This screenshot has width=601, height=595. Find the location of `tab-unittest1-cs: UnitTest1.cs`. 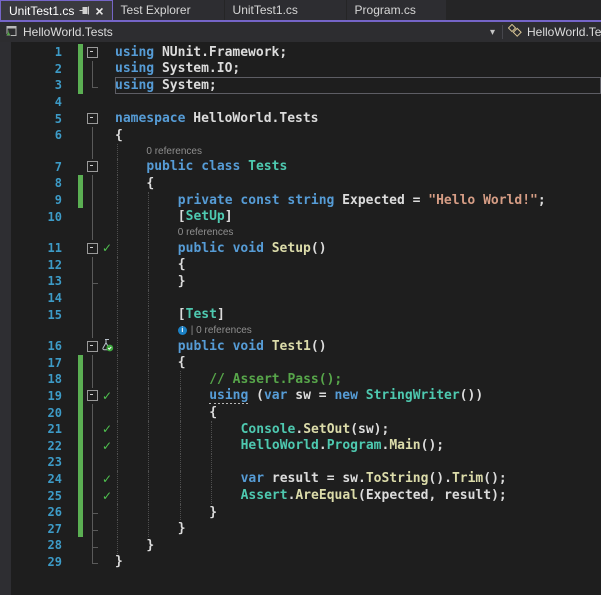

tab-unittest1-cs: UnitTest1.cs is located at coordinates (285, 10).